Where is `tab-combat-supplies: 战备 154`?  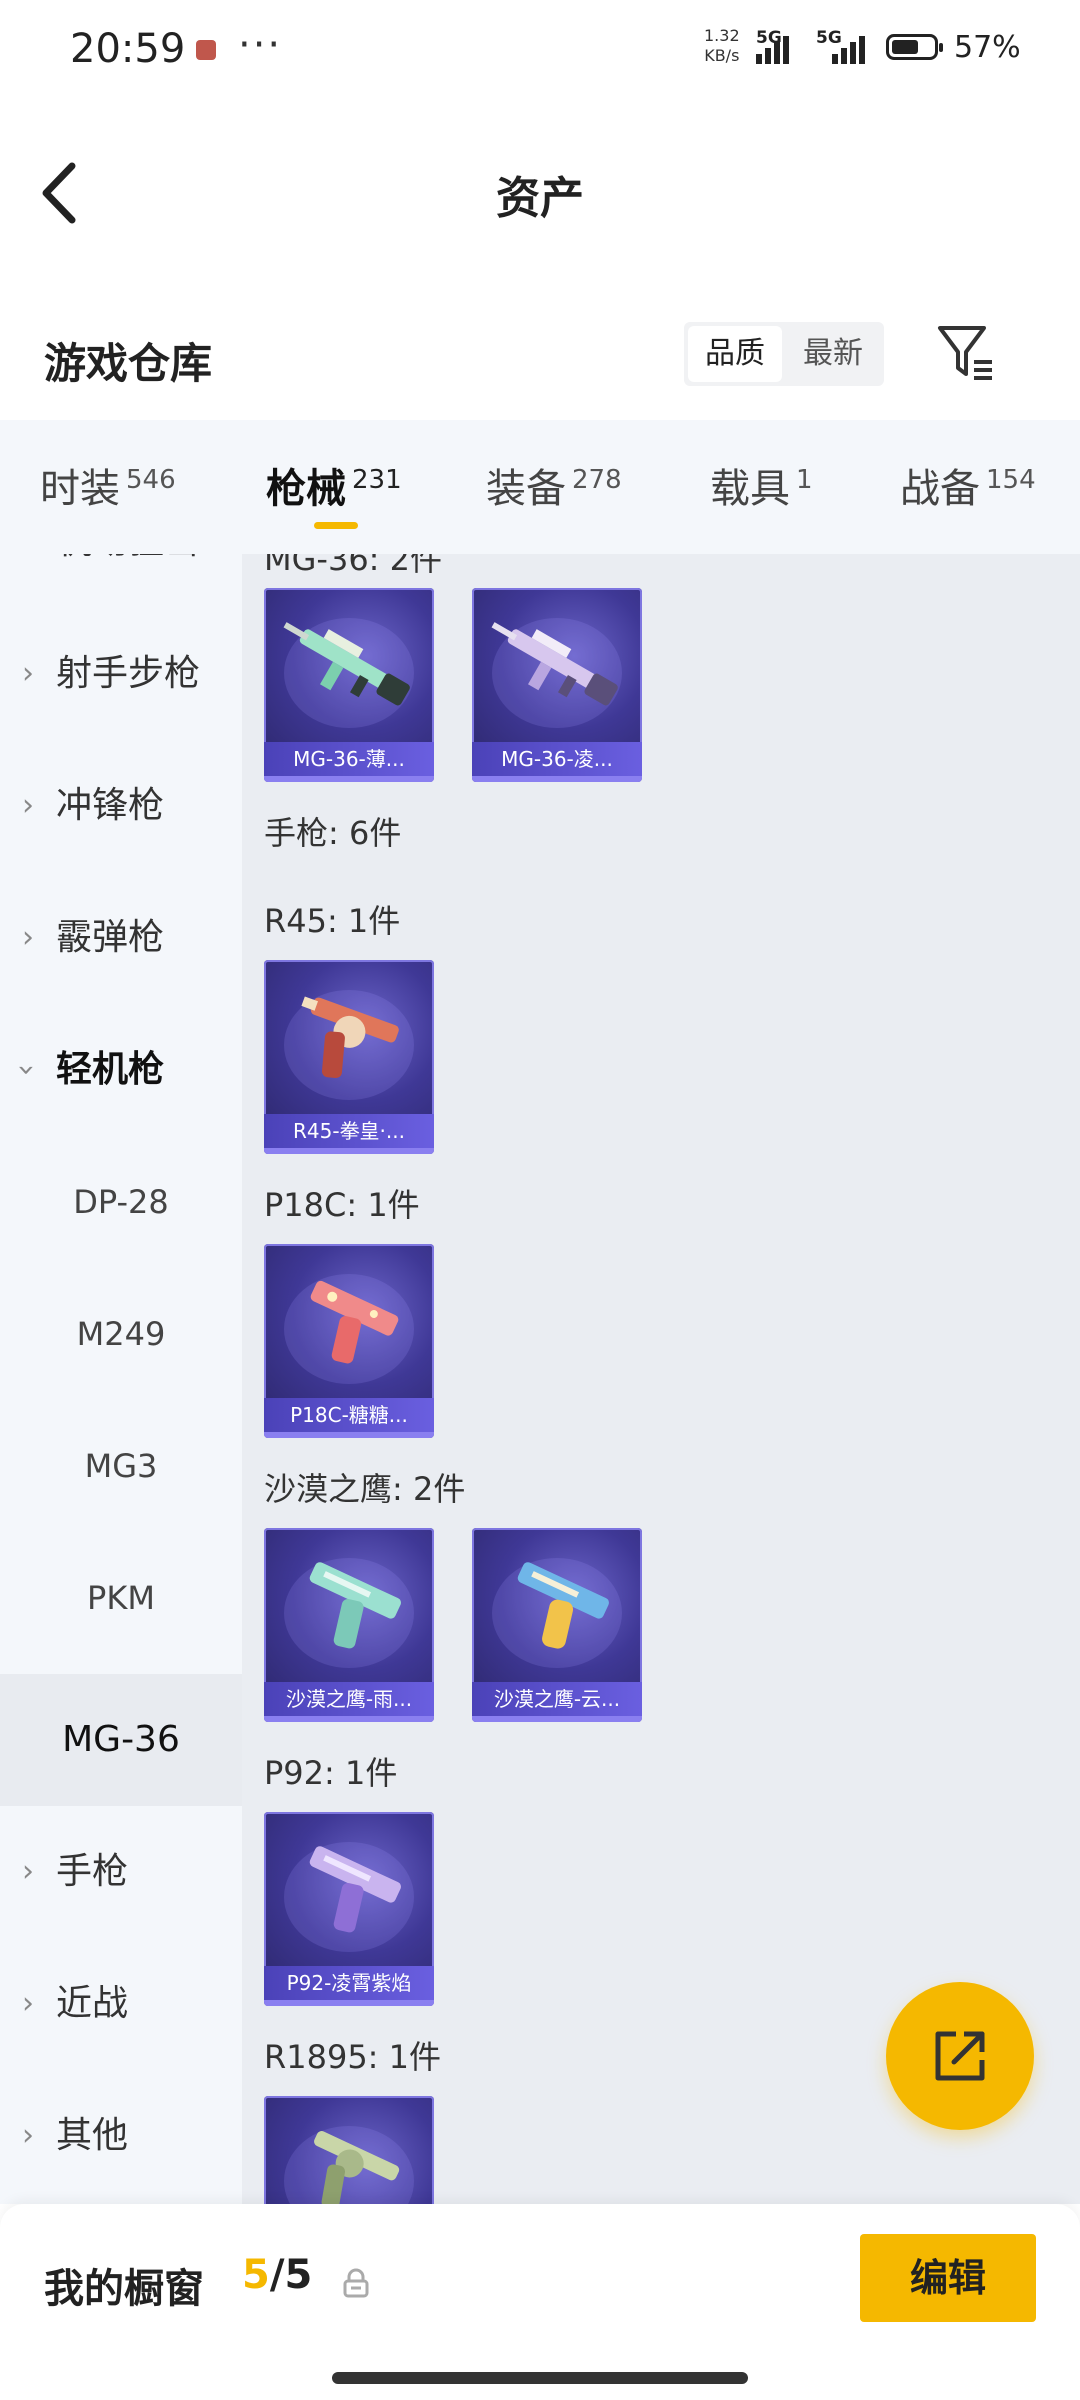 tab-combat-supplies: 战备 154 is located at coordinates (968, 485).